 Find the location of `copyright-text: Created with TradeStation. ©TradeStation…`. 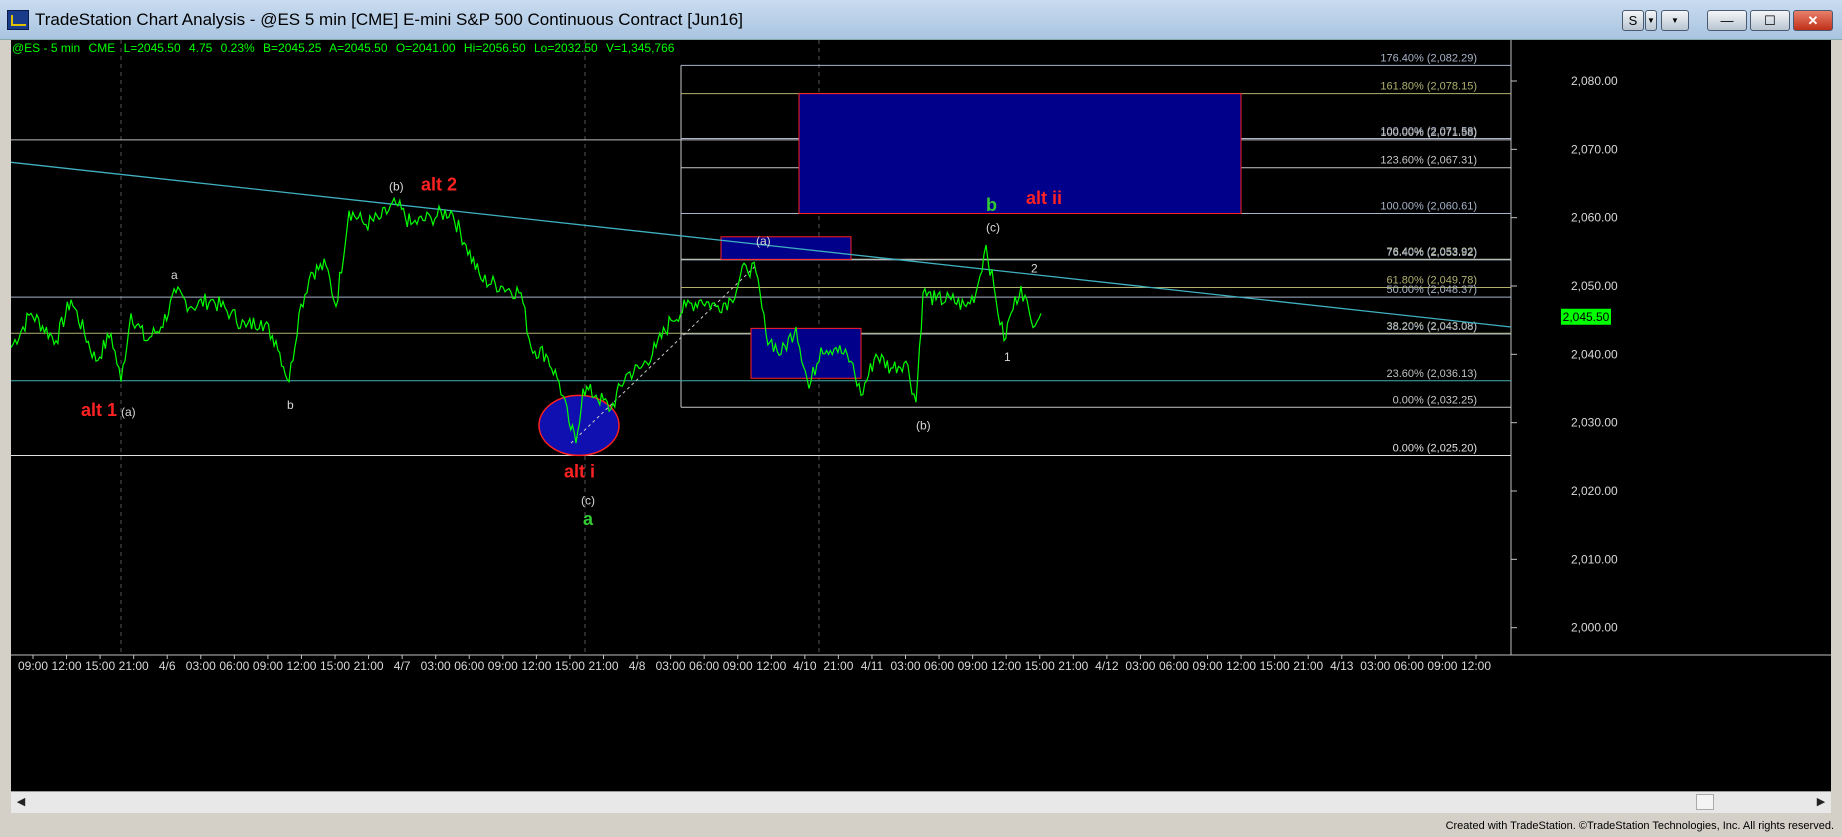

copyright-text: Created with TradeStation. ©TradeStation… is located at coordinates (1639, 826).